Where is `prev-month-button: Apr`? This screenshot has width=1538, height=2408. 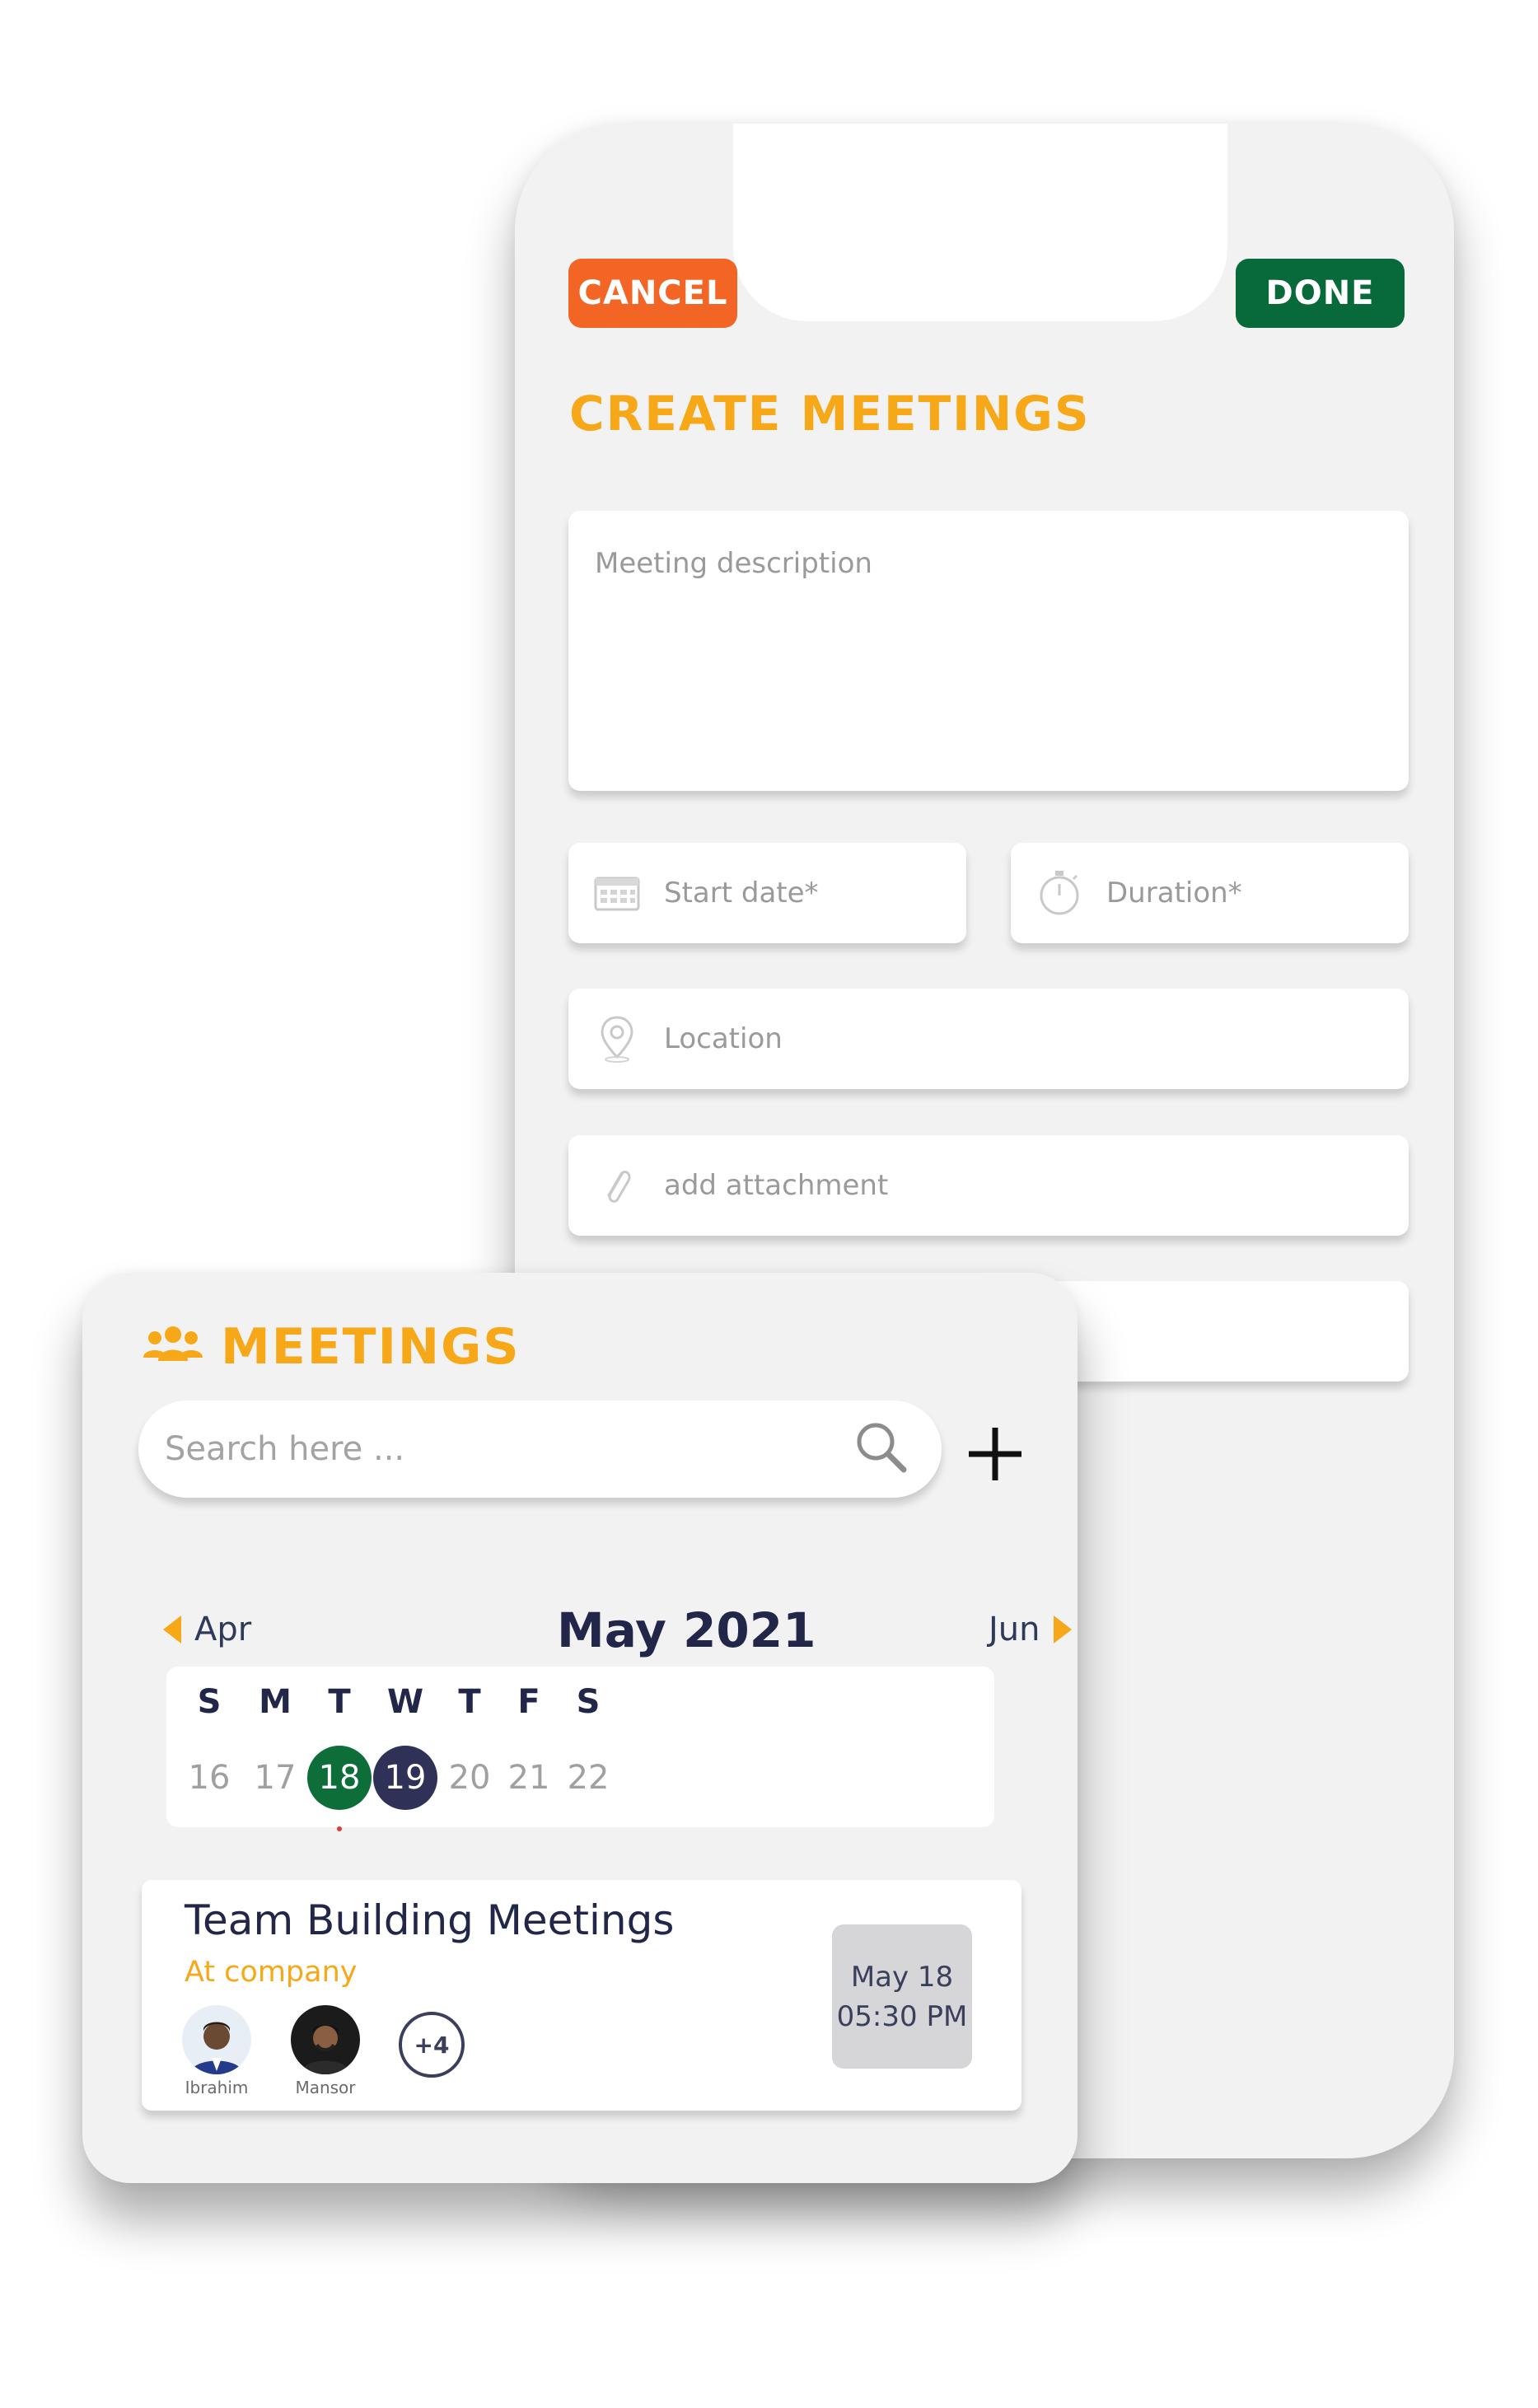 prev-month-button: Apr is located at coordinates (207, 1629).